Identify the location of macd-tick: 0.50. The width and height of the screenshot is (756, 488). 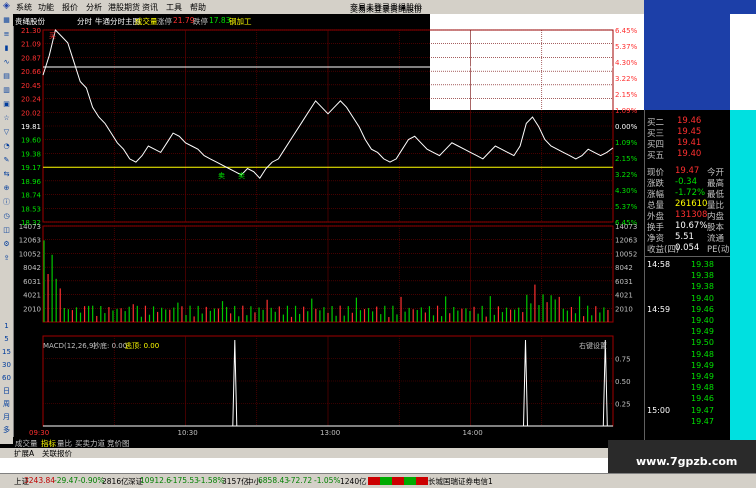
(623, 382).